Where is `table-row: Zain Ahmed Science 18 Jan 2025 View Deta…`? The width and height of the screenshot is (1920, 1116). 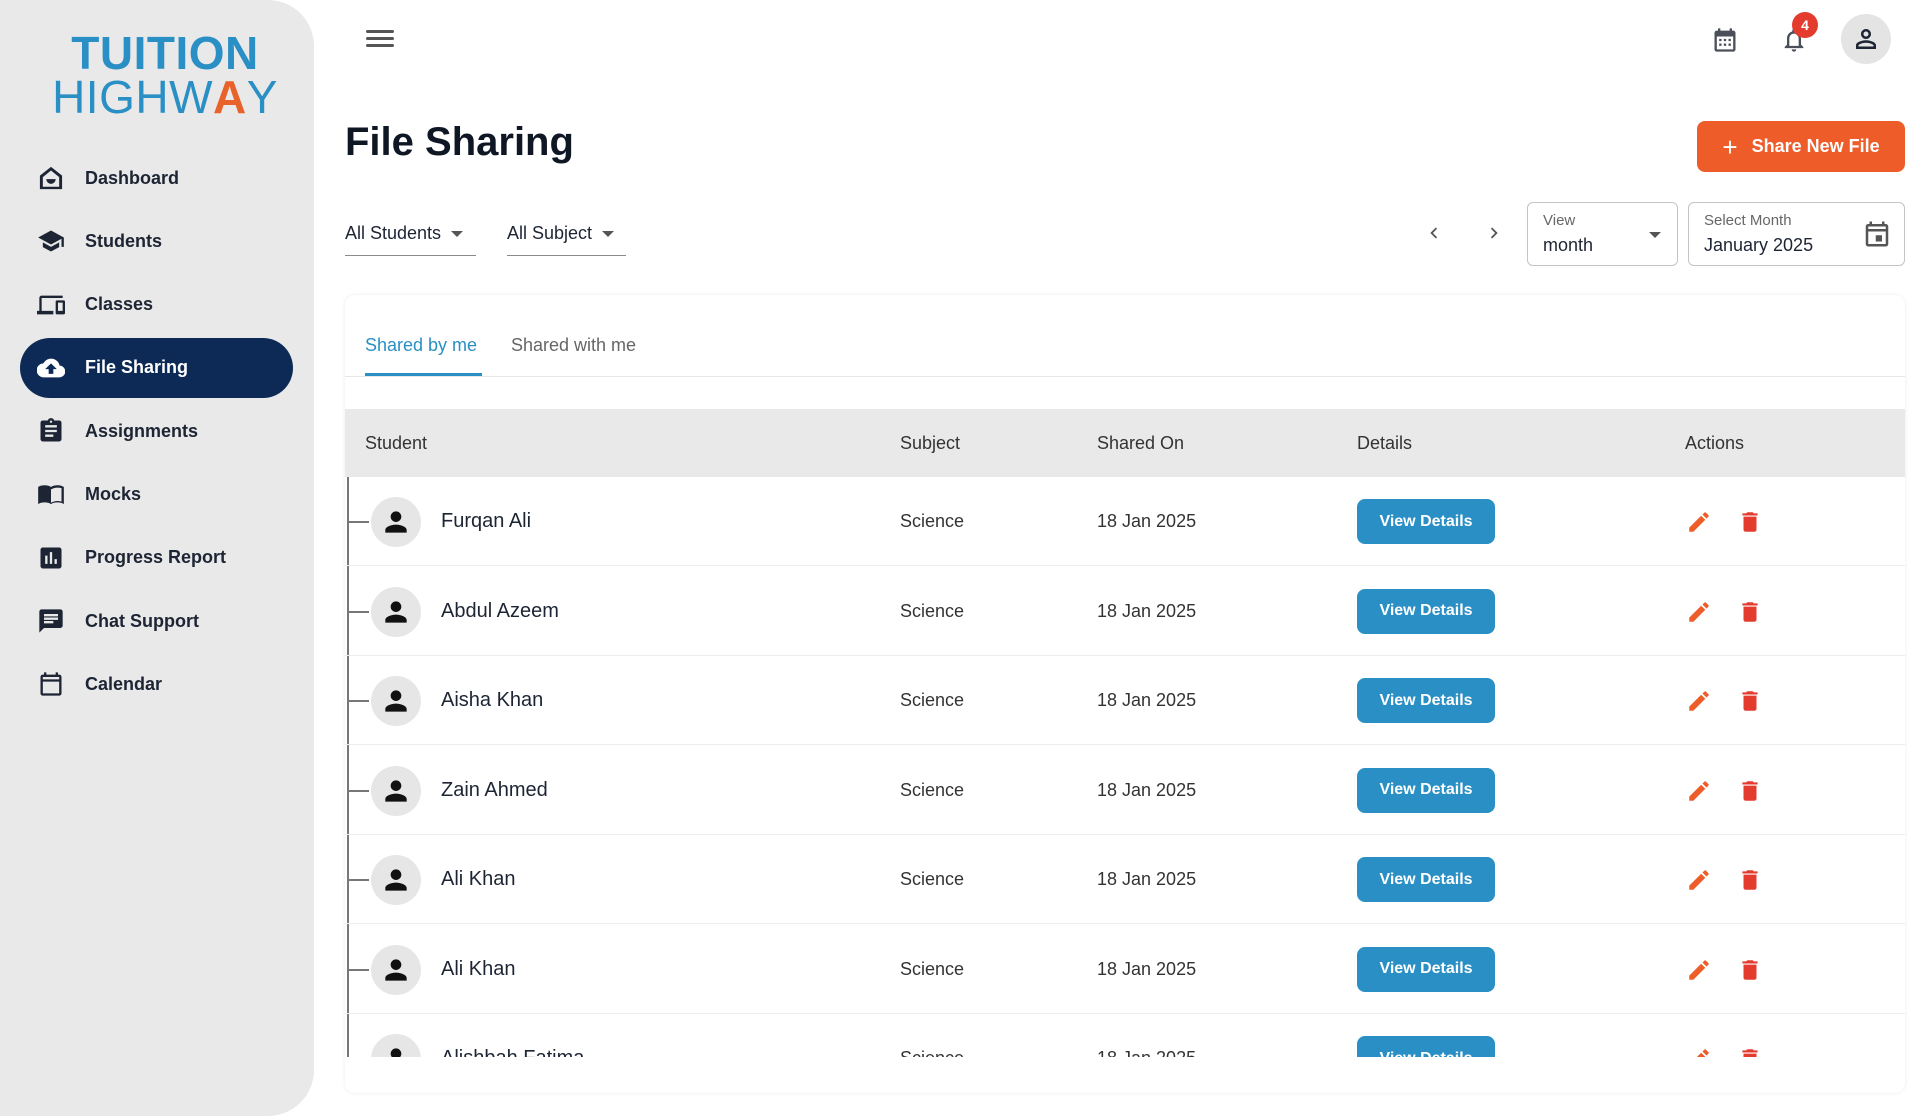
table-row: Zain Ahmed Science 18 Jan 2025 View Deta… is located at coordinates (1125, 790).